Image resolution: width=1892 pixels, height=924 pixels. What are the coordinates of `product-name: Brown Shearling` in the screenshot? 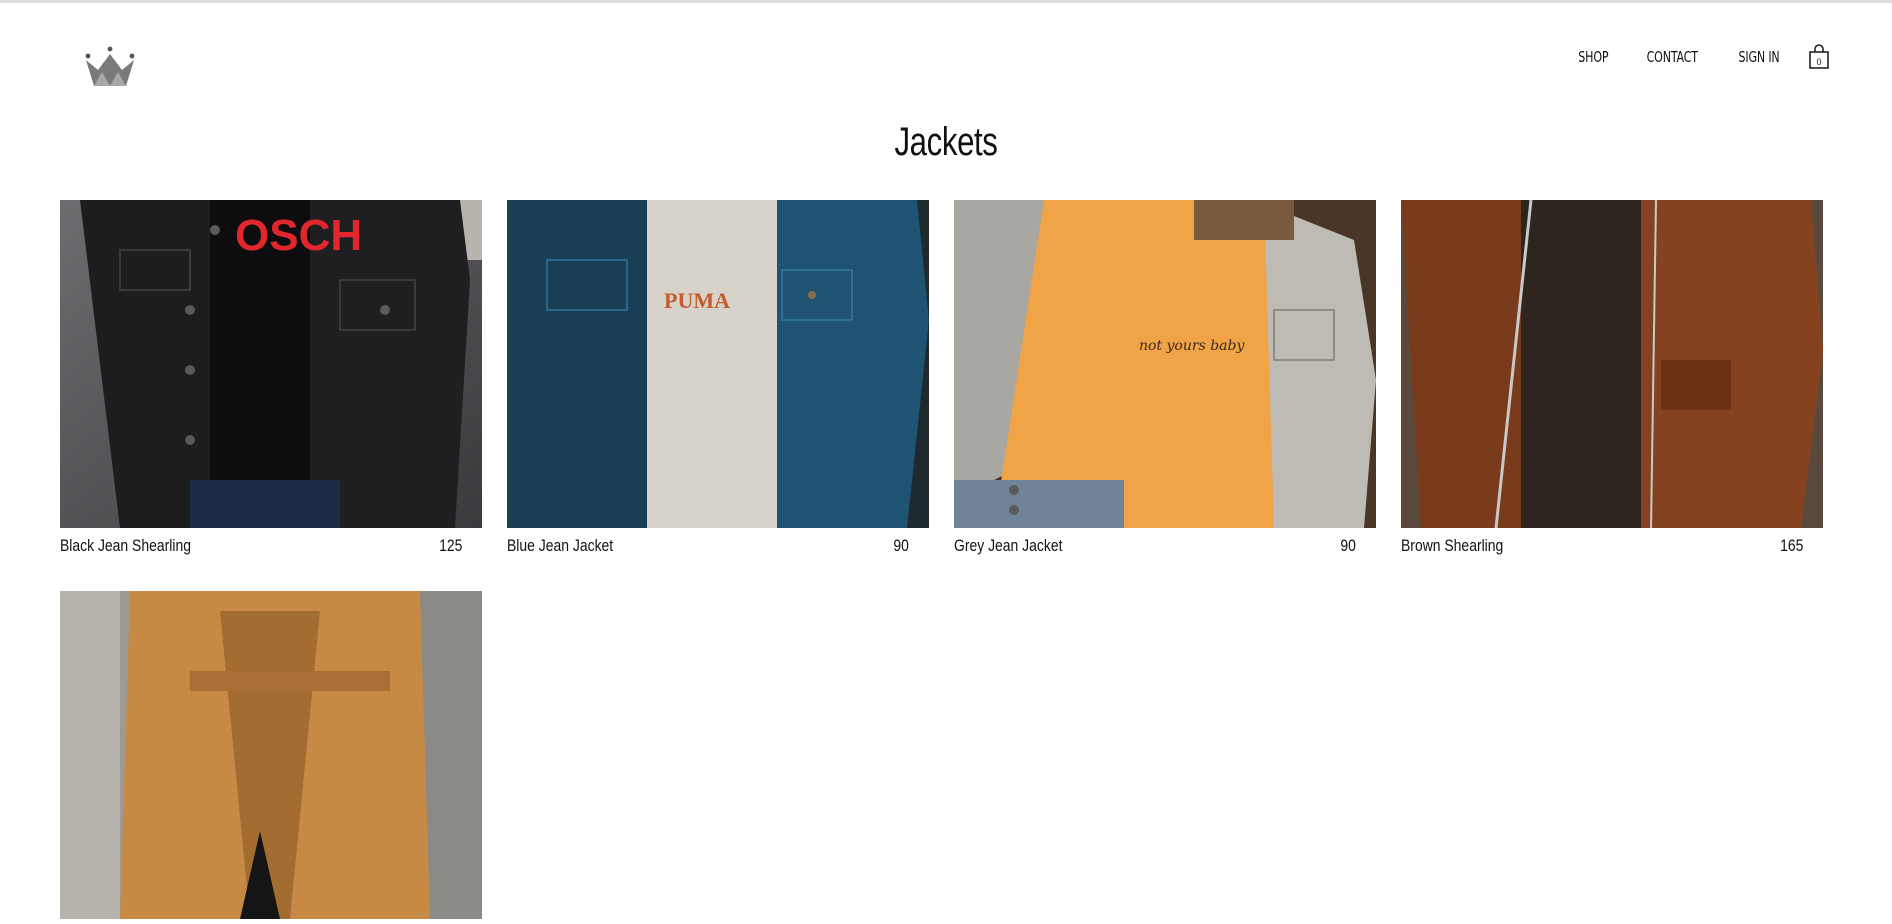 It's located at (1452, 546).